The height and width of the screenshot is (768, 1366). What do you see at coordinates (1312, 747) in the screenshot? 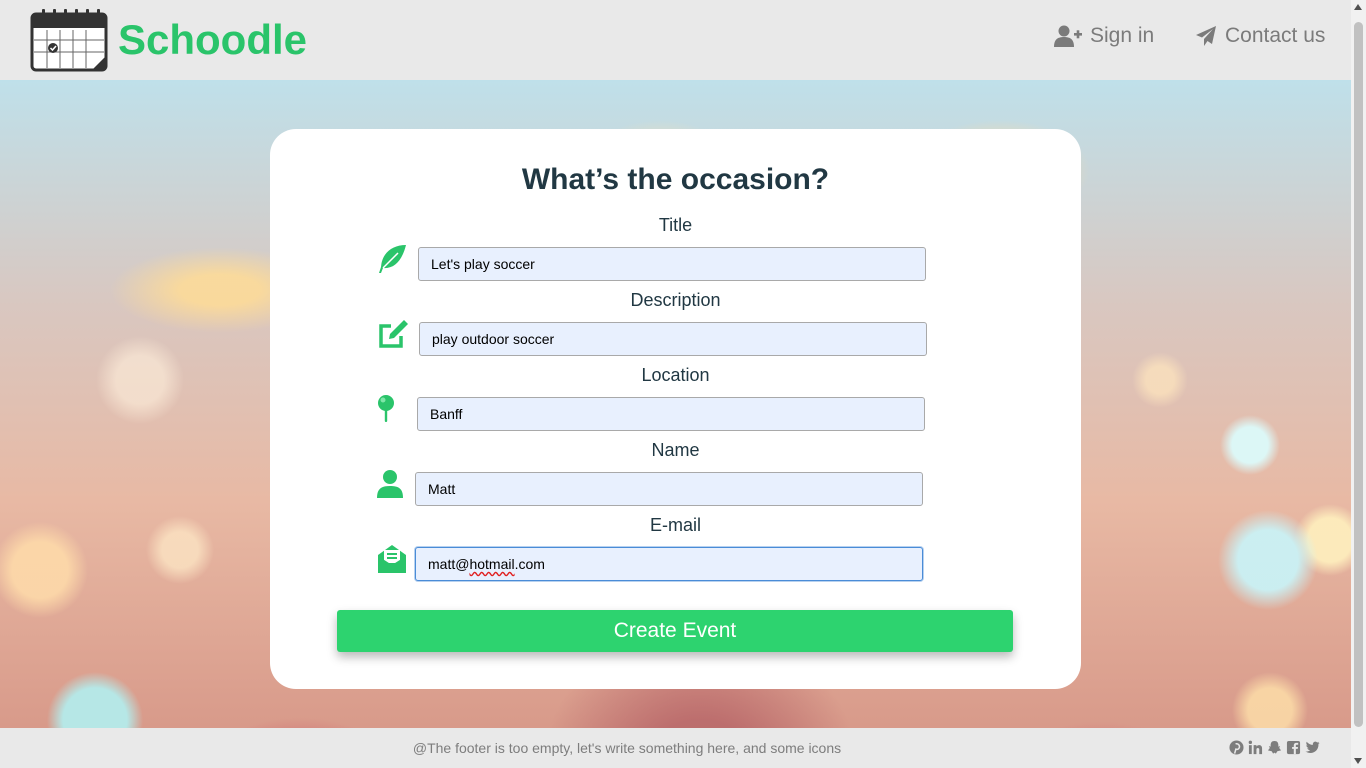
I see `twitter-icon` at bounding box center [1312, 747].